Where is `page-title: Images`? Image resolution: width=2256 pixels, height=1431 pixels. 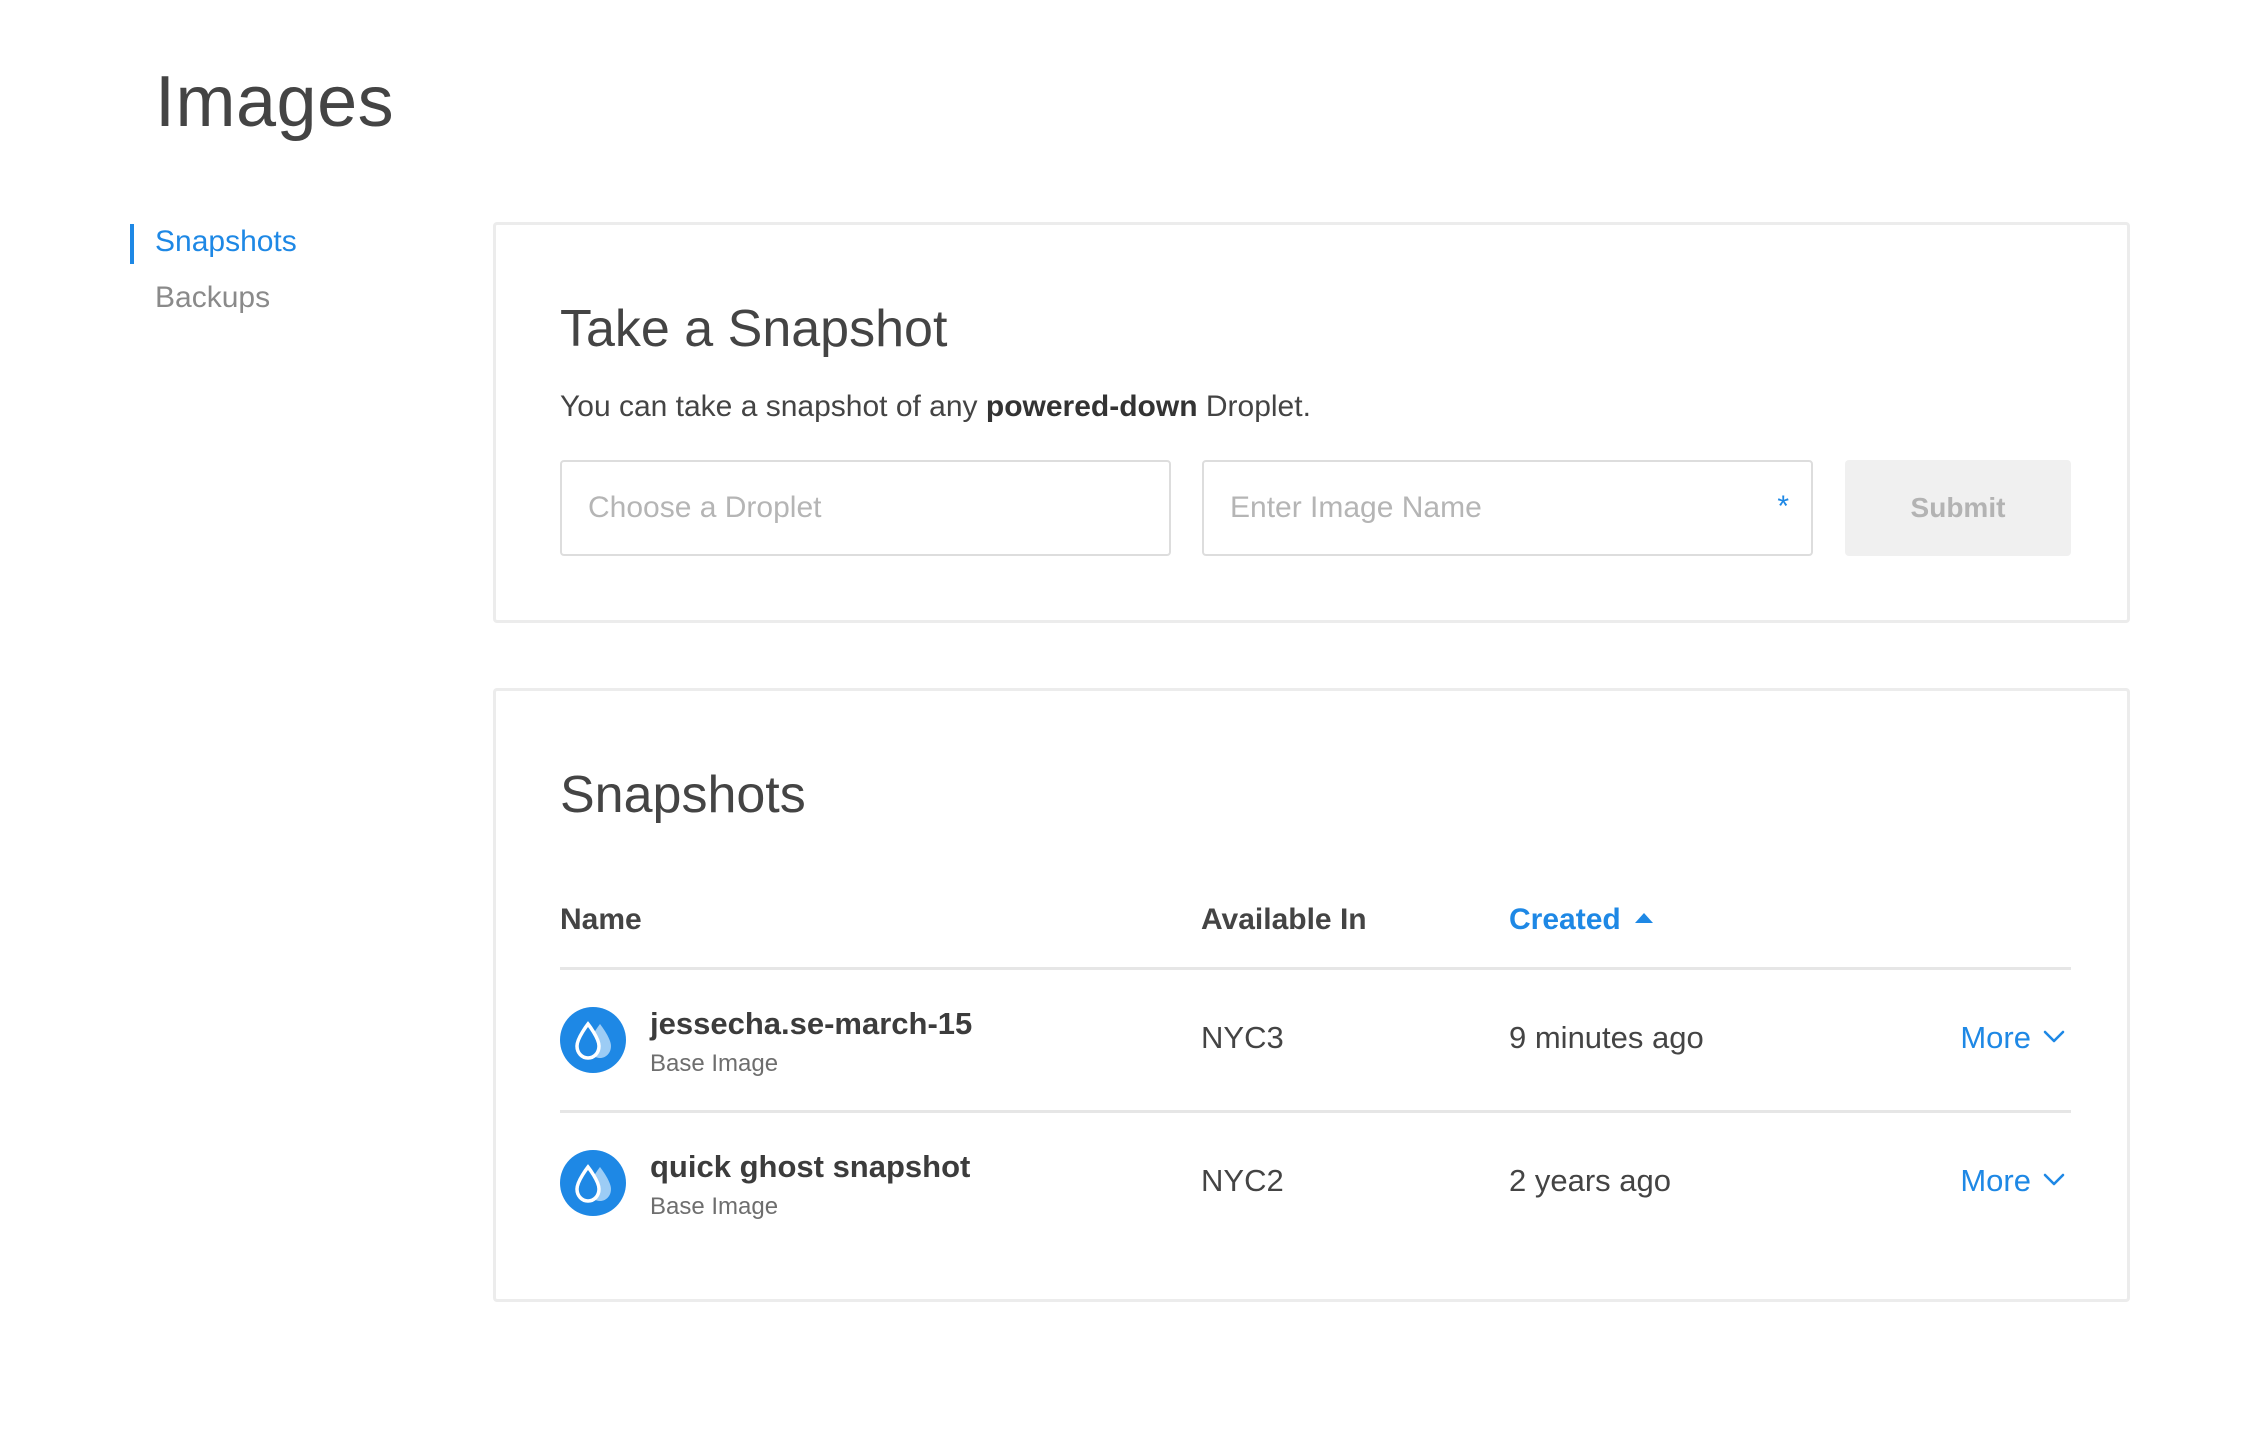 page-title: Images is located at coordinates (275, 102).